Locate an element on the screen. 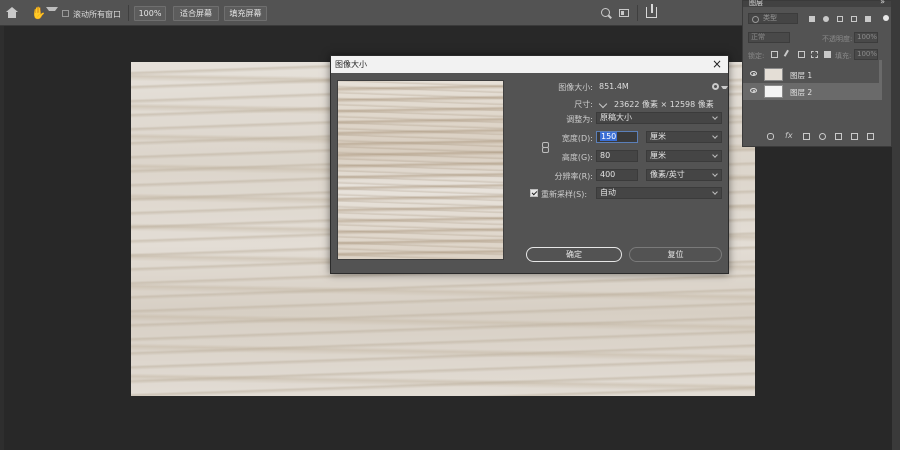 The image size is (900, 450). width-unit-select: 厘米 is located at coordinates (684, 137).